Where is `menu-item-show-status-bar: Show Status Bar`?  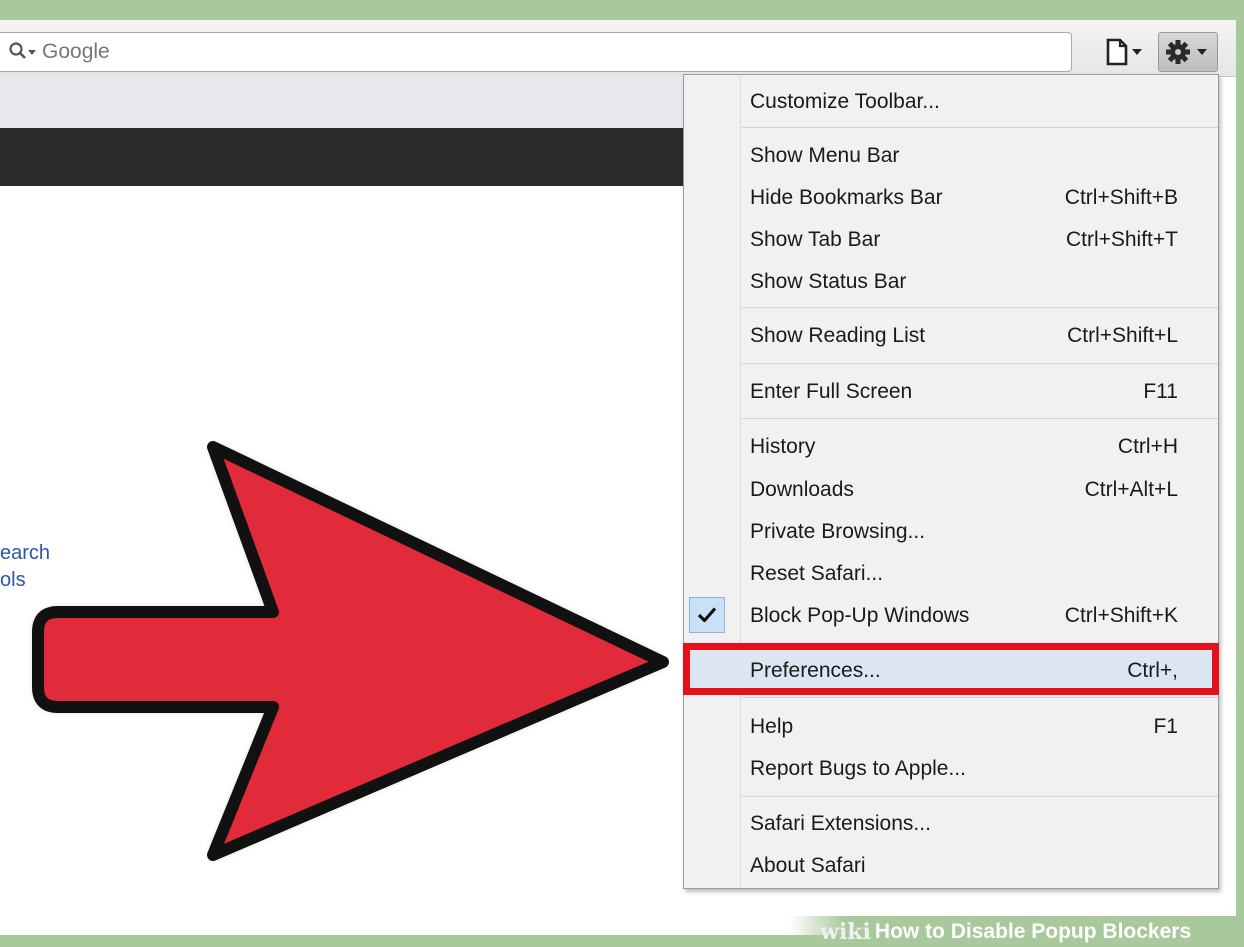
menu-item-show-status-bar: Show Status Bar is located at coordinates (951, 281).